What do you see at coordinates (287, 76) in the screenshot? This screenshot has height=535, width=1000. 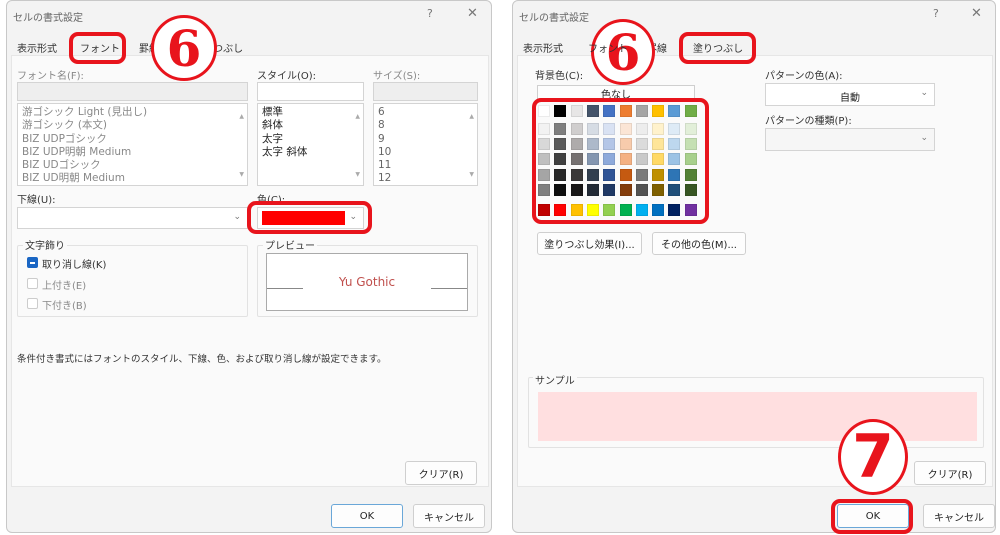 I see `style-label: スタイル(O):` at bounding box center [287, 76].